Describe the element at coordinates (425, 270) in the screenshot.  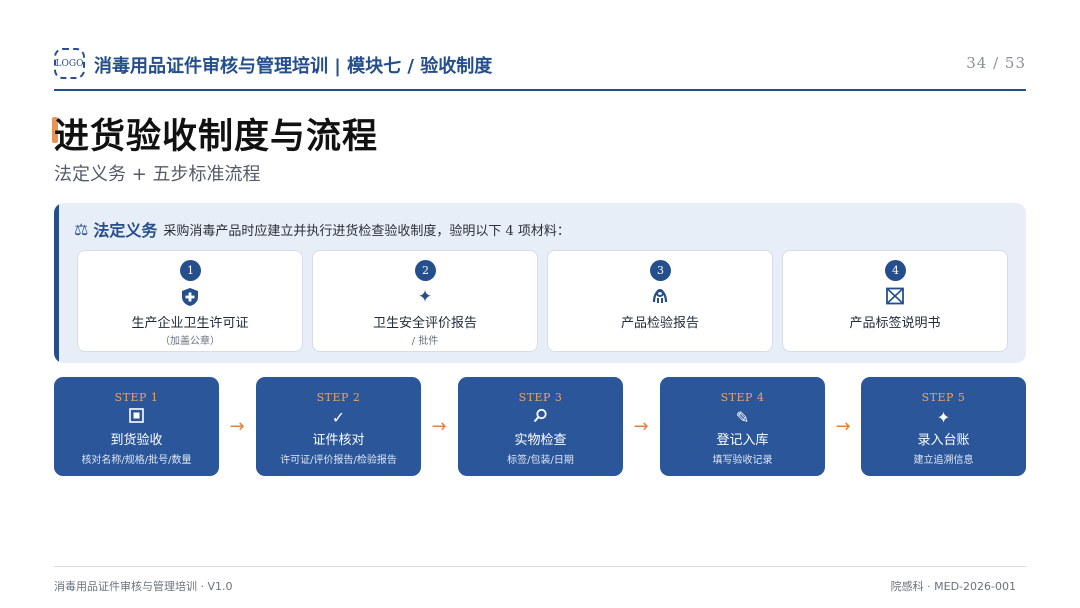
I see `material-number: 2` at that location.